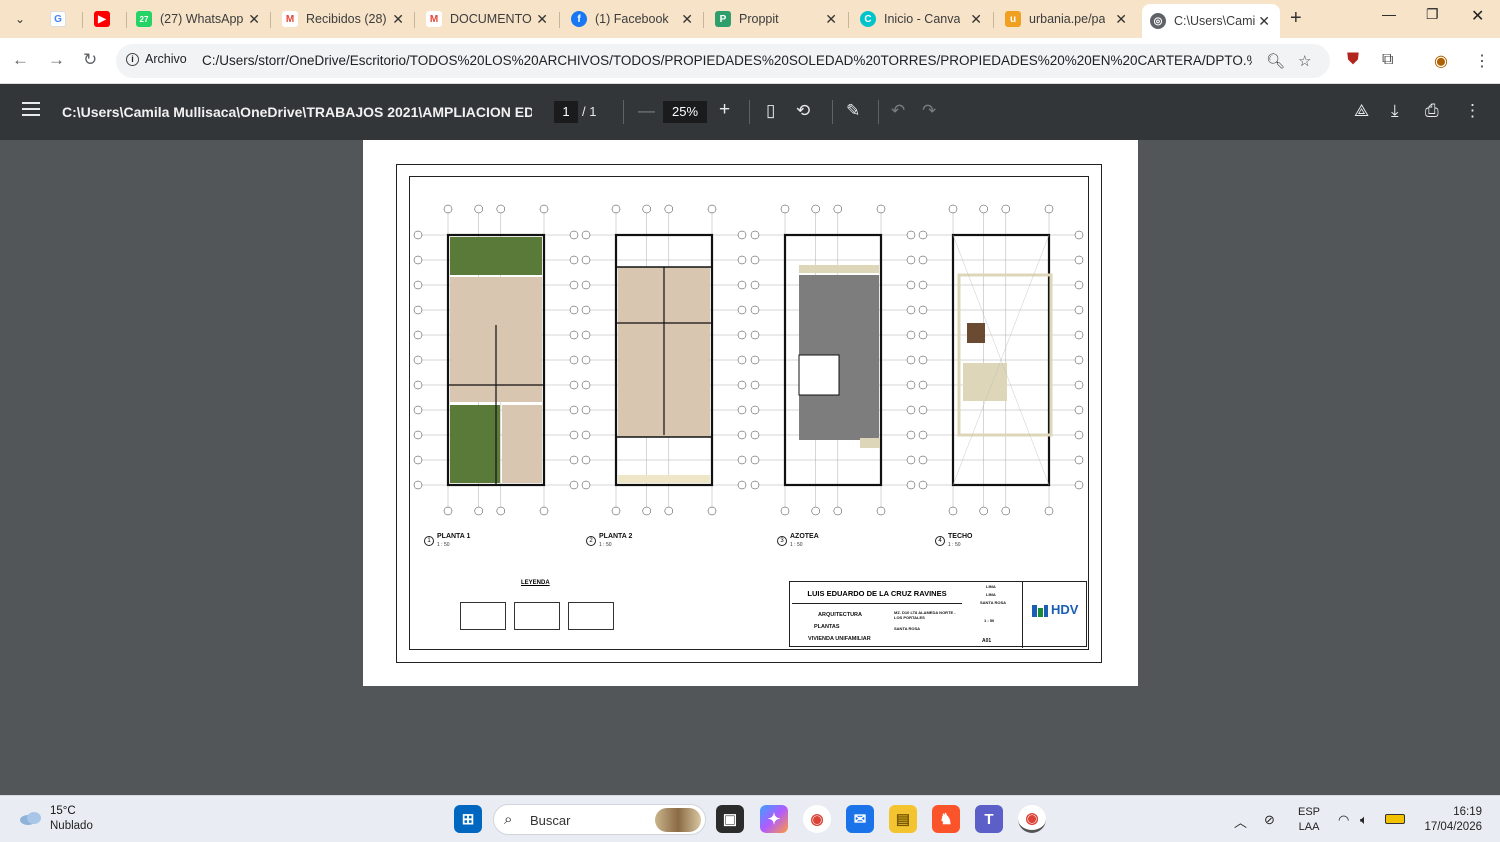 This screenshot has width=1500, height=842. I want to click on tab-canva: C Inicio - Canva ✕, so click(922, 19).